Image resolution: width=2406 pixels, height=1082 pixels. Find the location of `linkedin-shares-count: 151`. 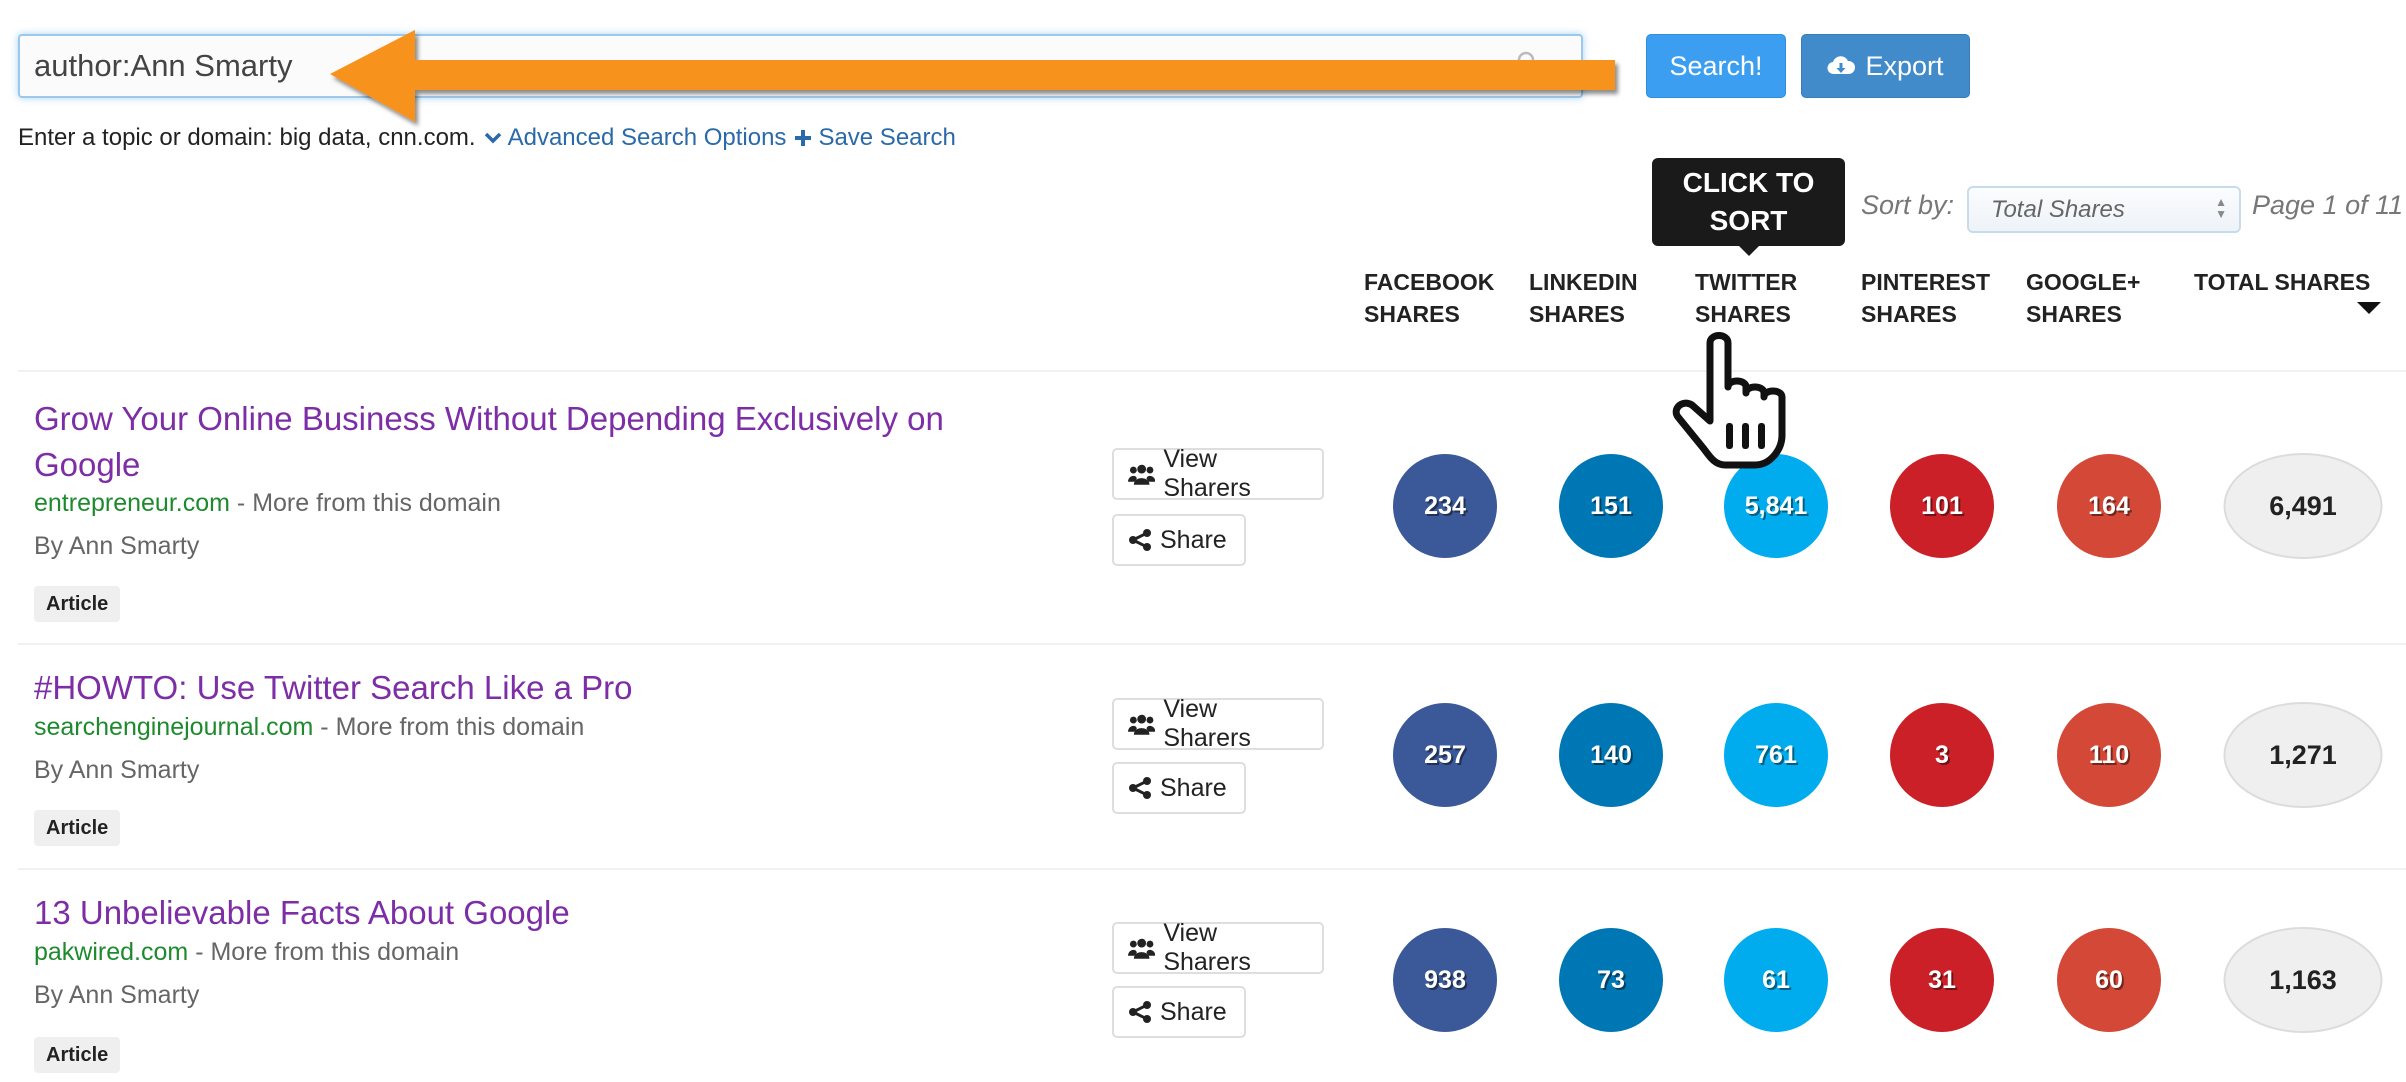

linkedin-shares-count: 151 is located at coordinates (1611, 506).